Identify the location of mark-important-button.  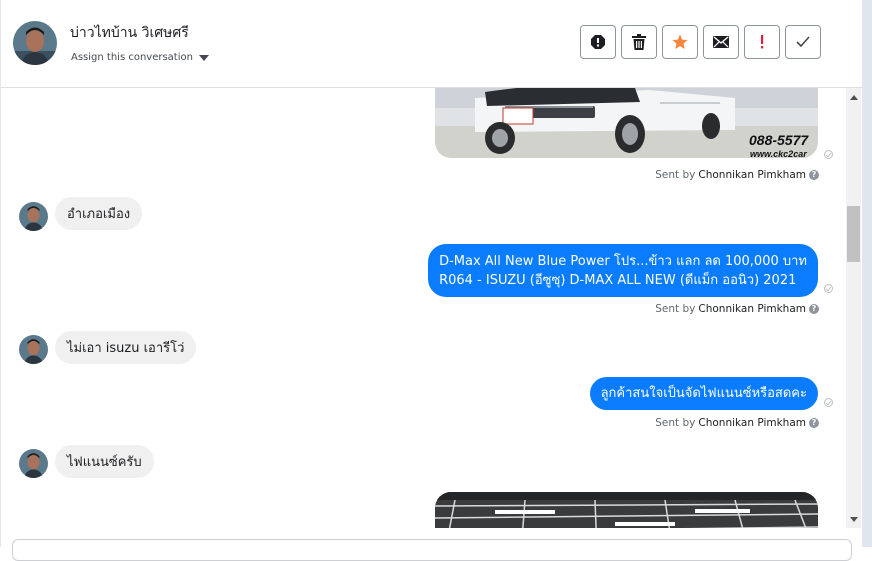
(762, 42).